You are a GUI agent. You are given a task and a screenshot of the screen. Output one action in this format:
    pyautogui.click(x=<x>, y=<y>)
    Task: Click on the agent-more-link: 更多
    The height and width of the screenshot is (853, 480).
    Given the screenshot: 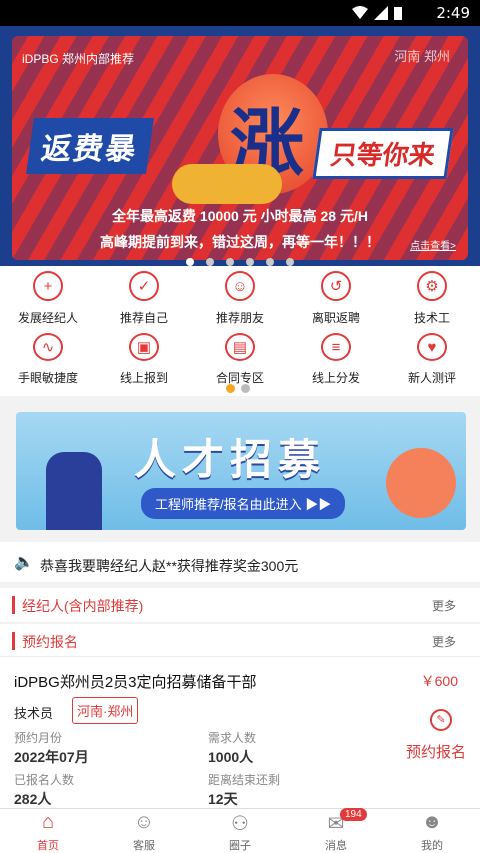 What is the action you would take?
    pyautogui.click(x=444, y=605)
    